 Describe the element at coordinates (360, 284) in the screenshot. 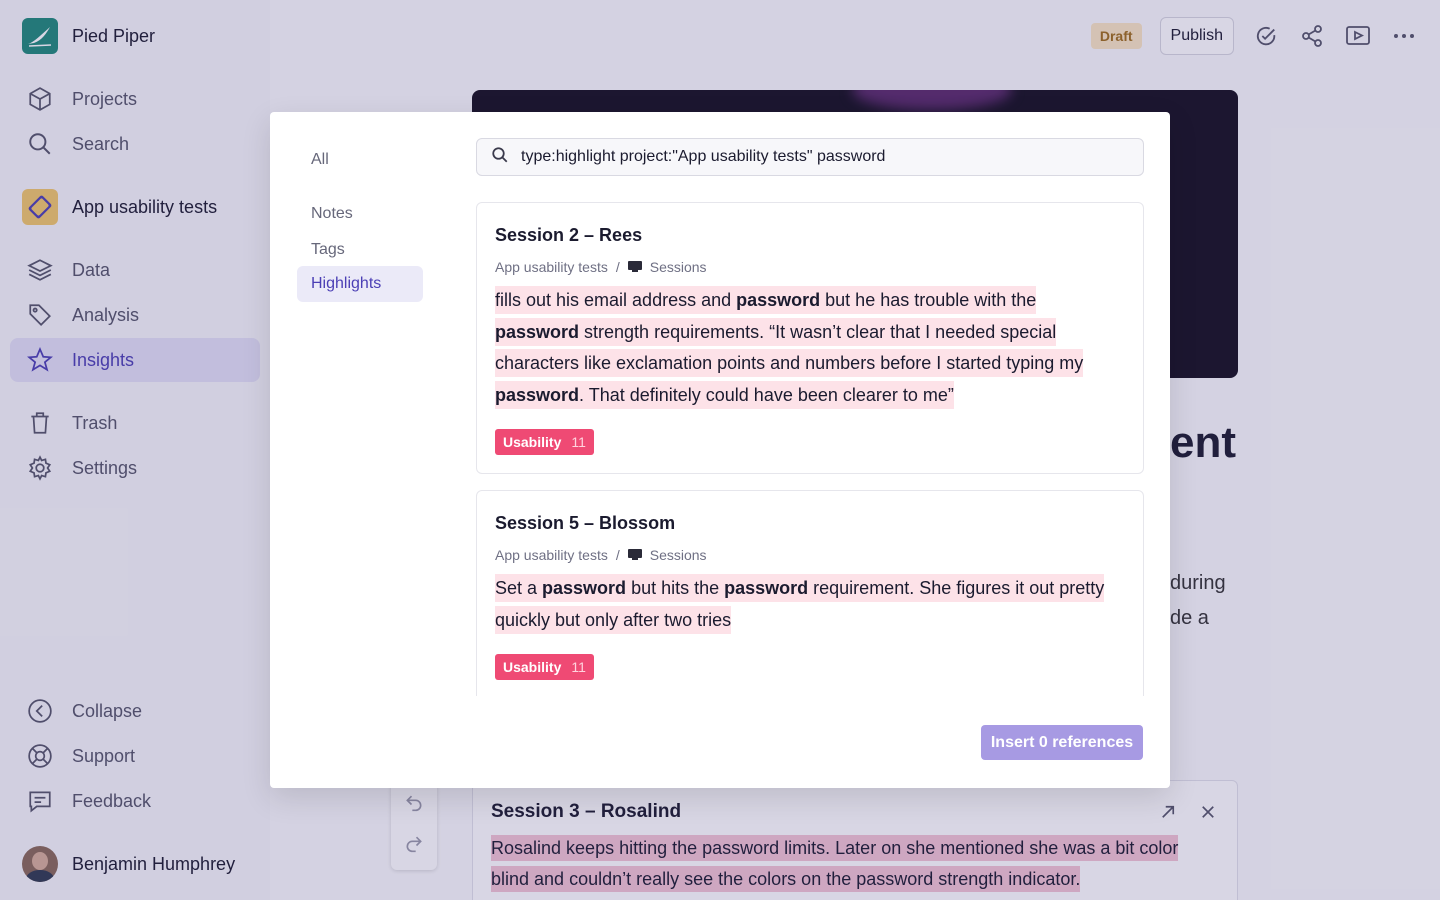

I see `filter-highlights: Highlights` at that location.